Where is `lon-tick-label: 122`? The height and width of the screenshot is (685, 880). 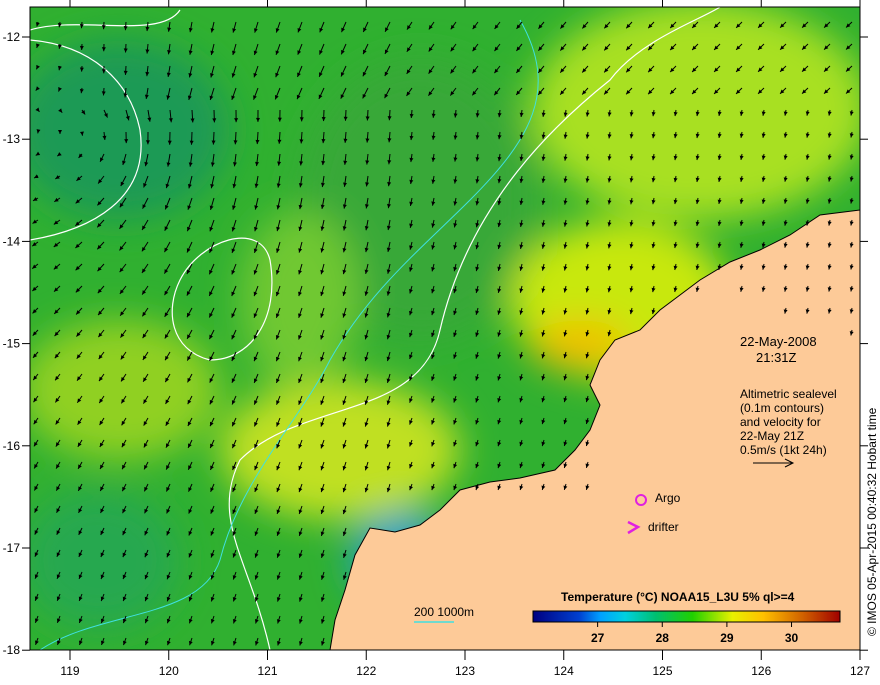
lon-tick-label: 122 is located at coordinates (366, 671).